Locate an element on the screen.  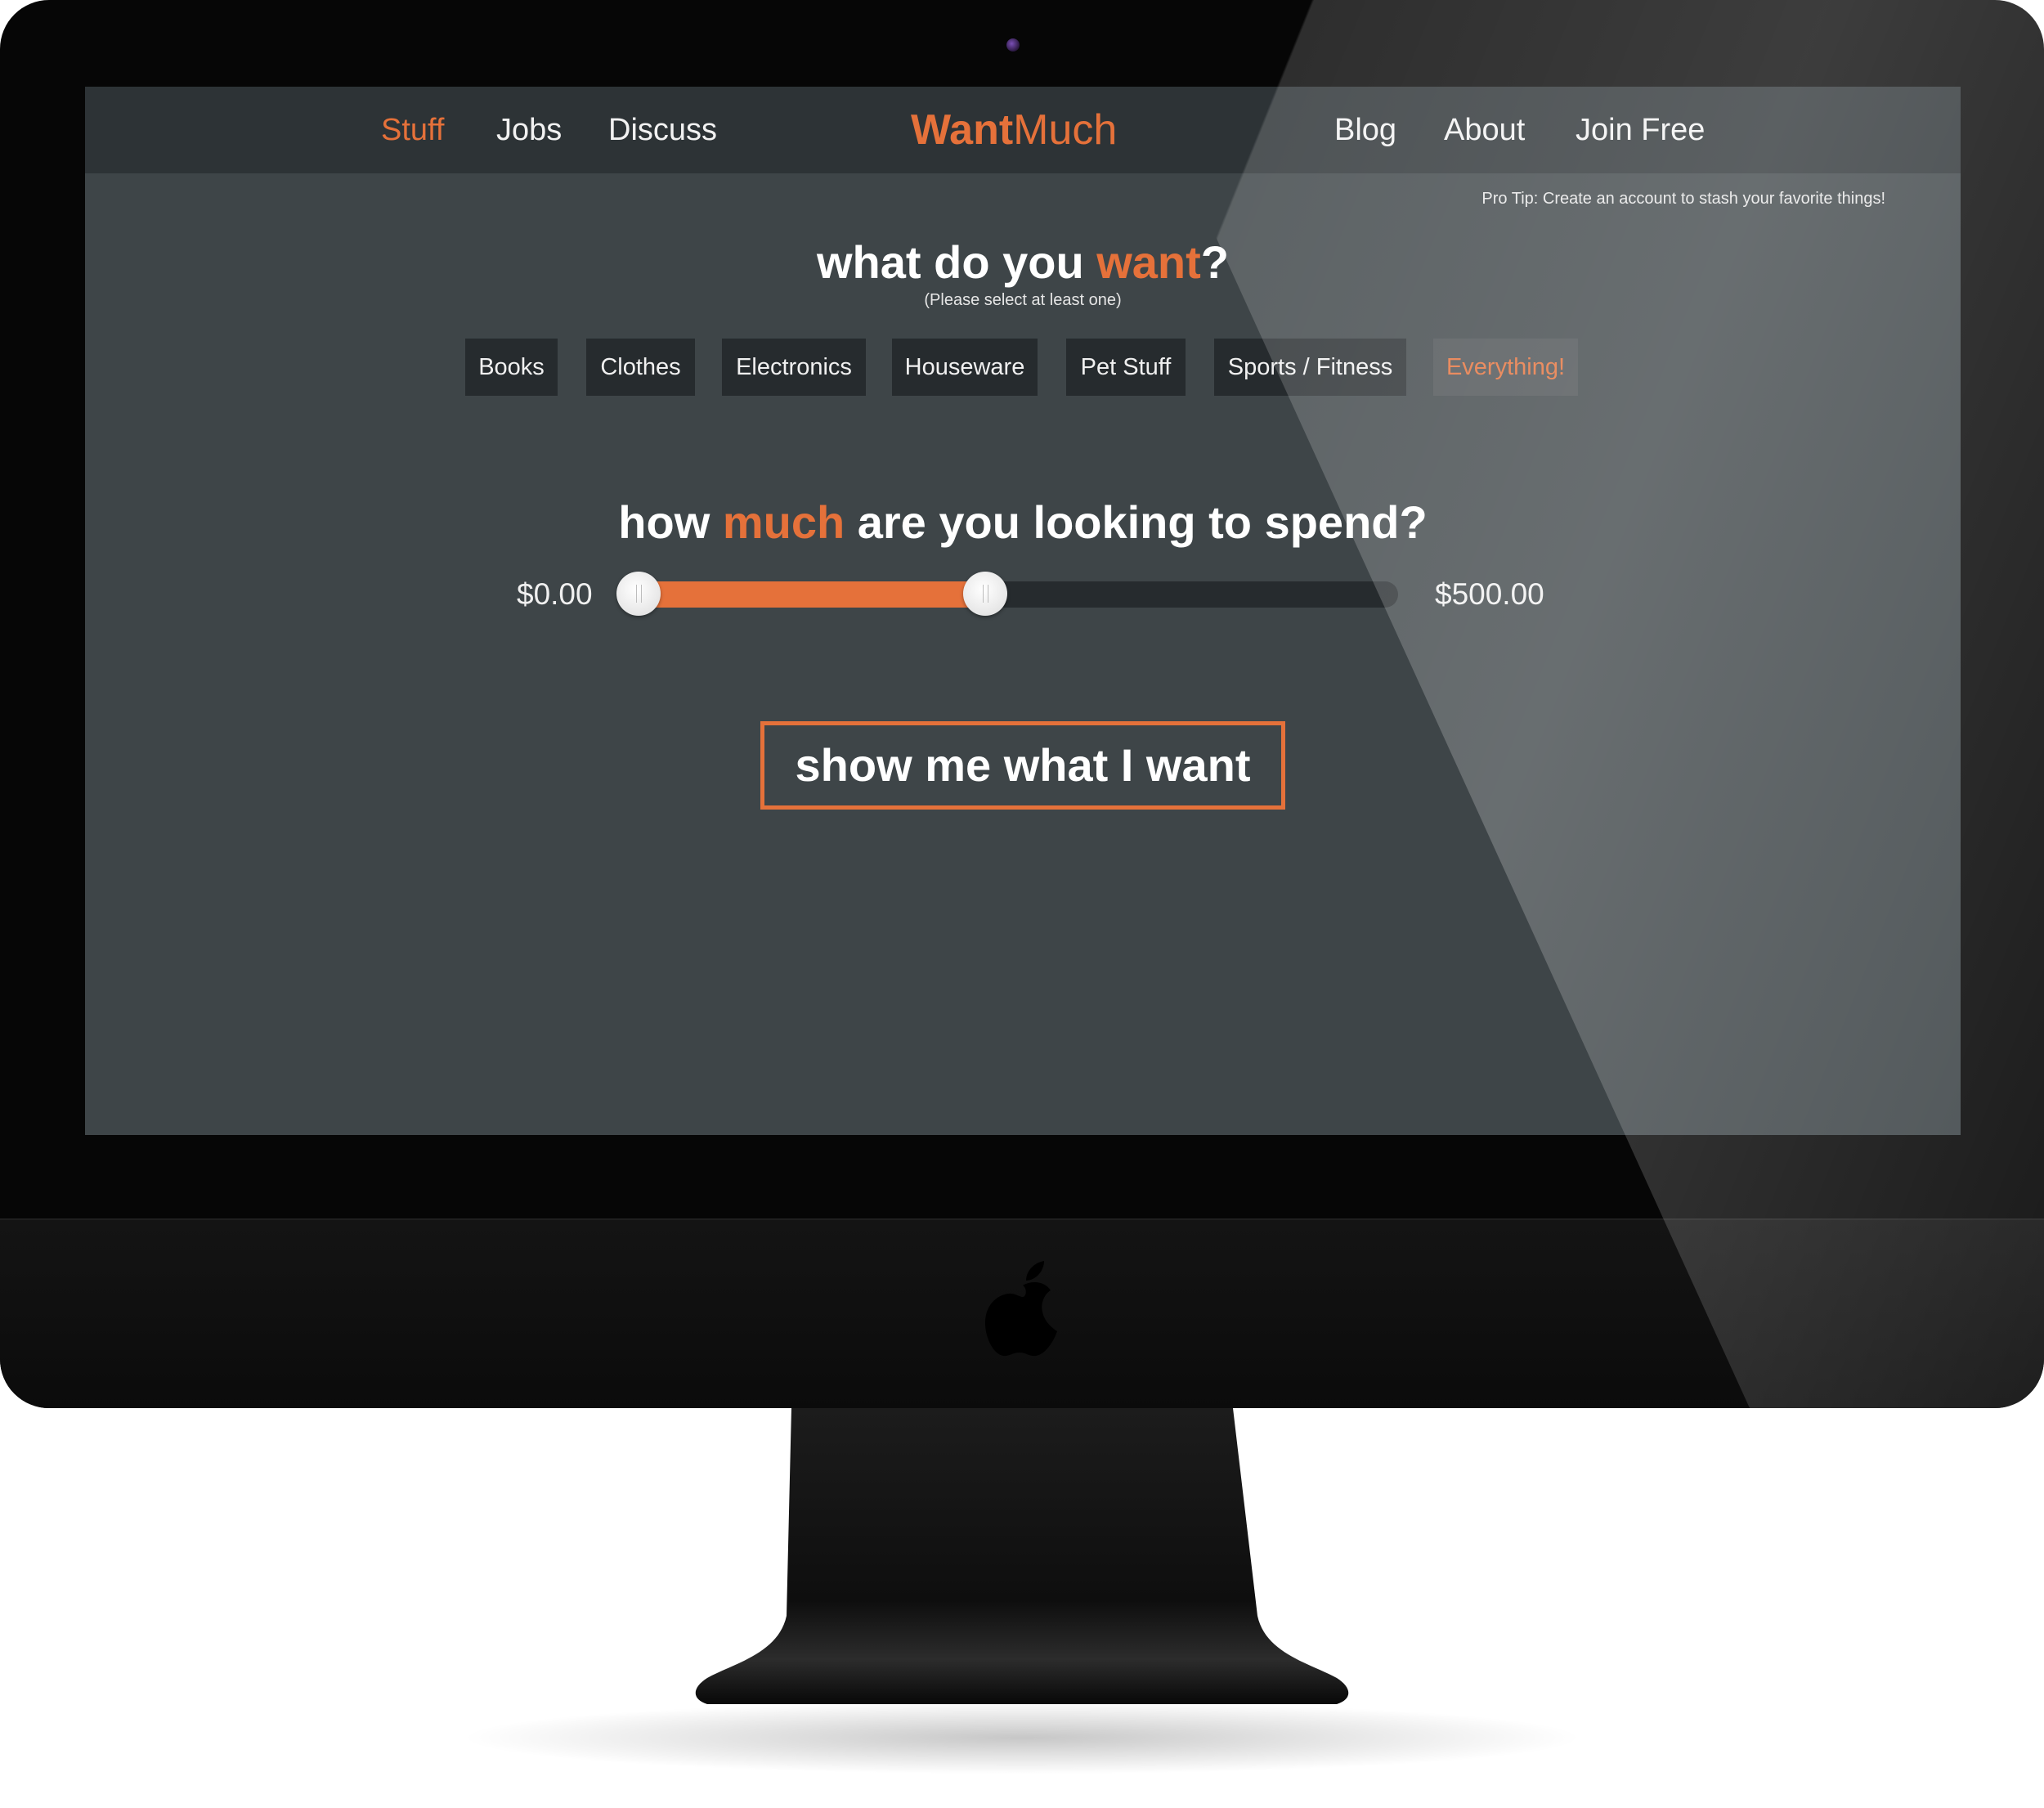
question-how-much-heading: how much are you looking to spend? is located at coordinates (1023, 522).